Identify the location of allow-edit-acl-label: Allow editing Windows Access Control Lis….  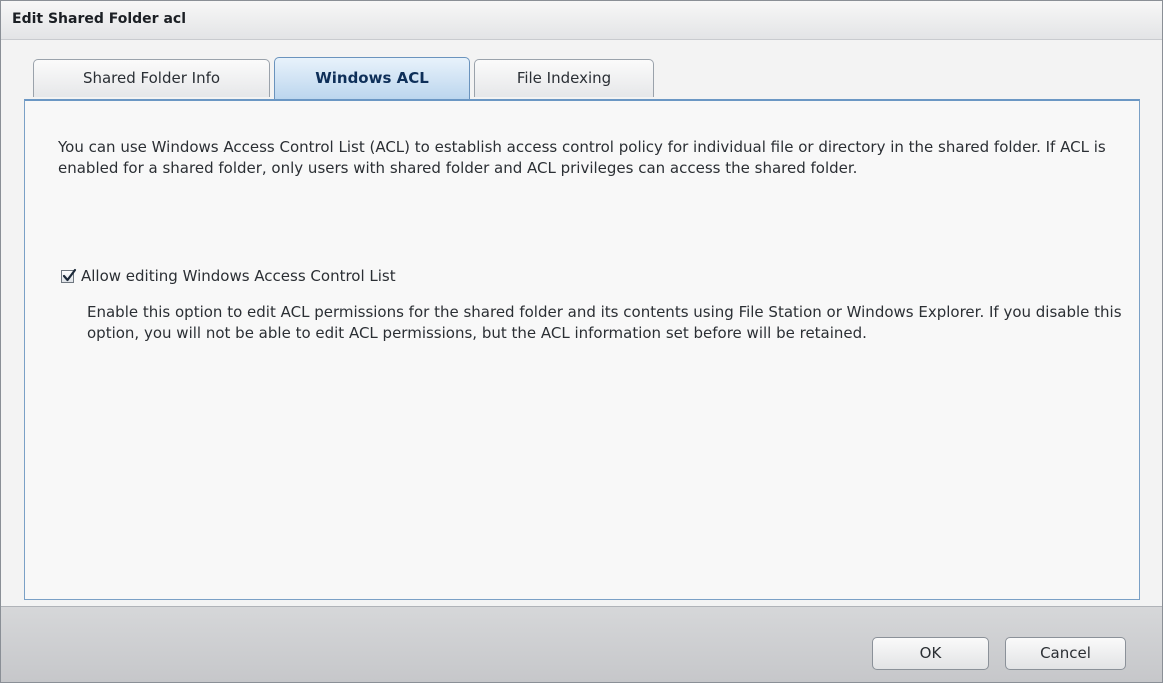
(238, 276).